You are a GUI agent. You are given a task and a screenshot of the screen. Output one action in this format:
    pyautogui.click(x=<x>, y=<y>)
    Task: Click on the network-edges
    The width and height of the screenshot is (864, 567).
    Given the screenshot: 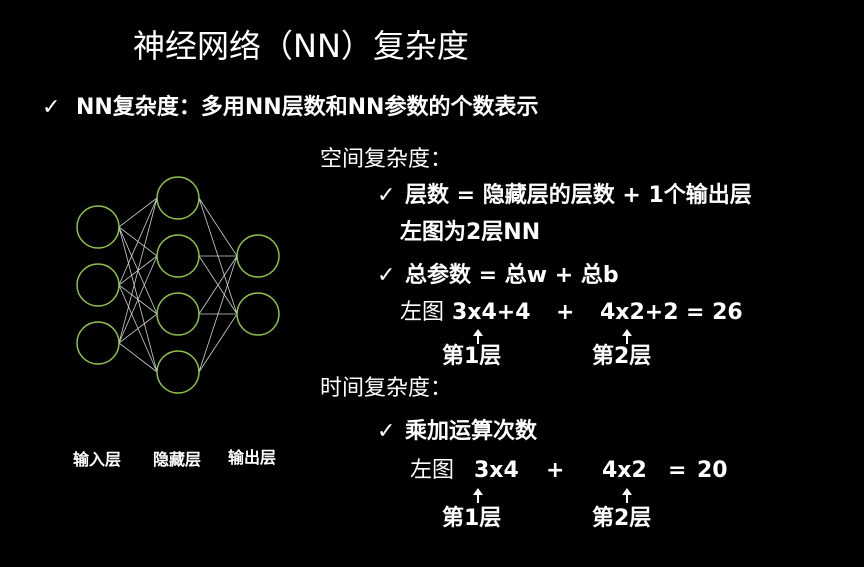 What is the action you would take?
    pyautogui.click(x=178, y=285)
    